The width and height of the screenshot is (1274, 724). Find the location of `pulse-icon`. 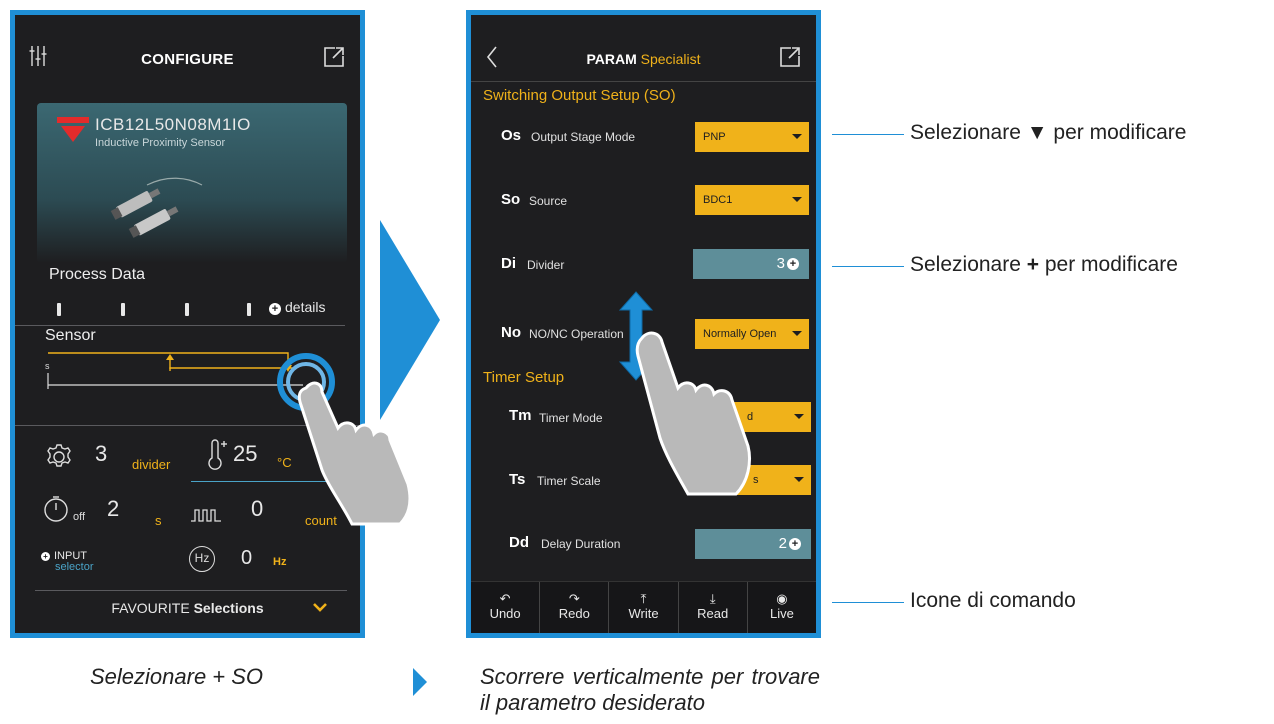

pulse-icon is located at coordinates (206, 515).